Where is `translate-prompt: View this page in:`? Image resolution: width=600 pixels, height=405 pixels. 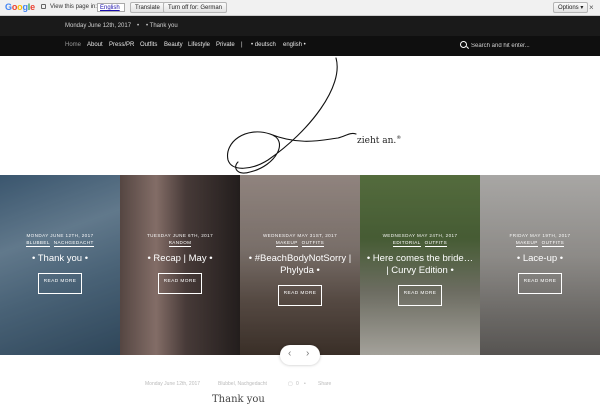 translate-prompt: View this page in: is located at coordinates (73, 7).